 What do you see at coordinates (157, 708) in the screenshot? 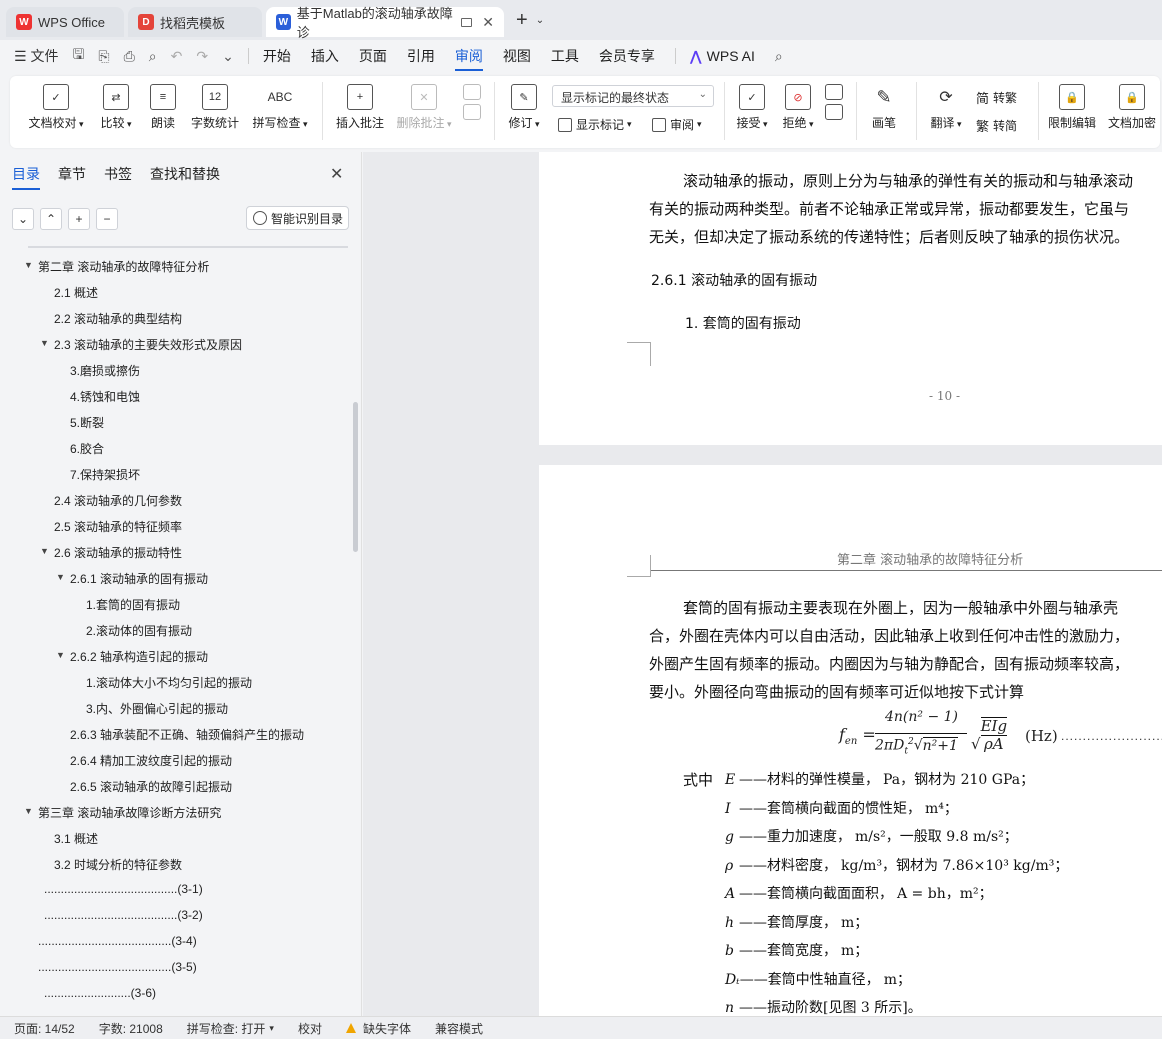
I see `toc-item: 3.内、外圈偏心引起的振动` at bounding box center [157, 708].